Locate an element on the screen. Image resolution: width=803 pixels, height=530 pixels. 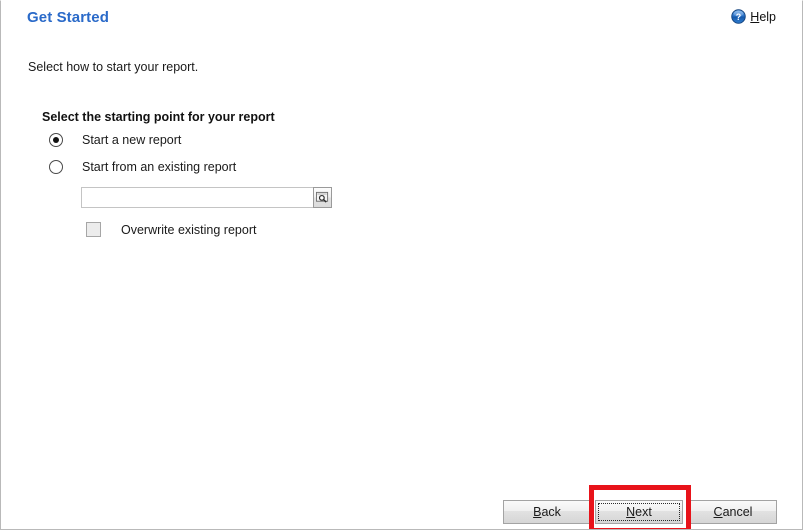
radio-label-start-new-report: Start a new report is located at coordinates (131, 140).